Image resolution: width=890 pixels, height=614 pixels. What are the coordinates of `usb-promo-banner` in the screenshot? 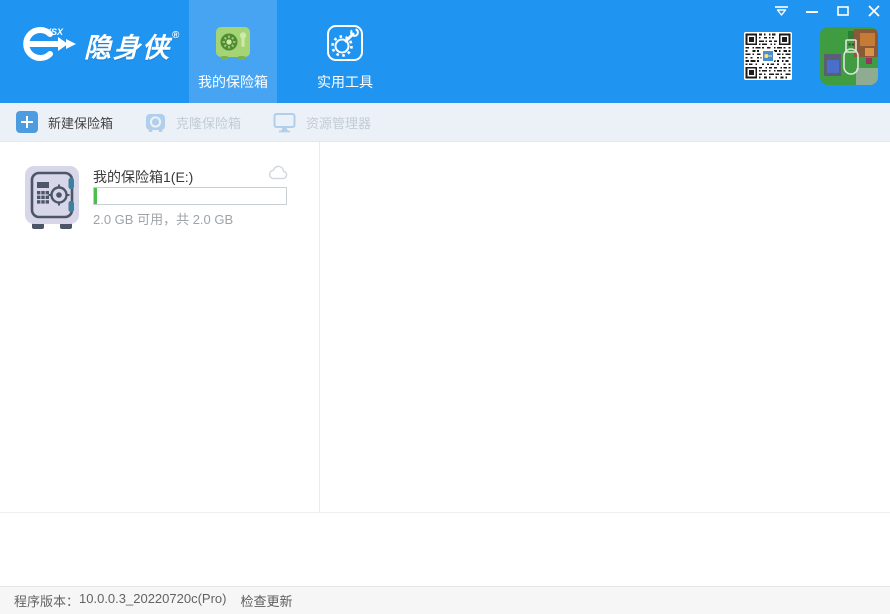 It's located at (849, 56).